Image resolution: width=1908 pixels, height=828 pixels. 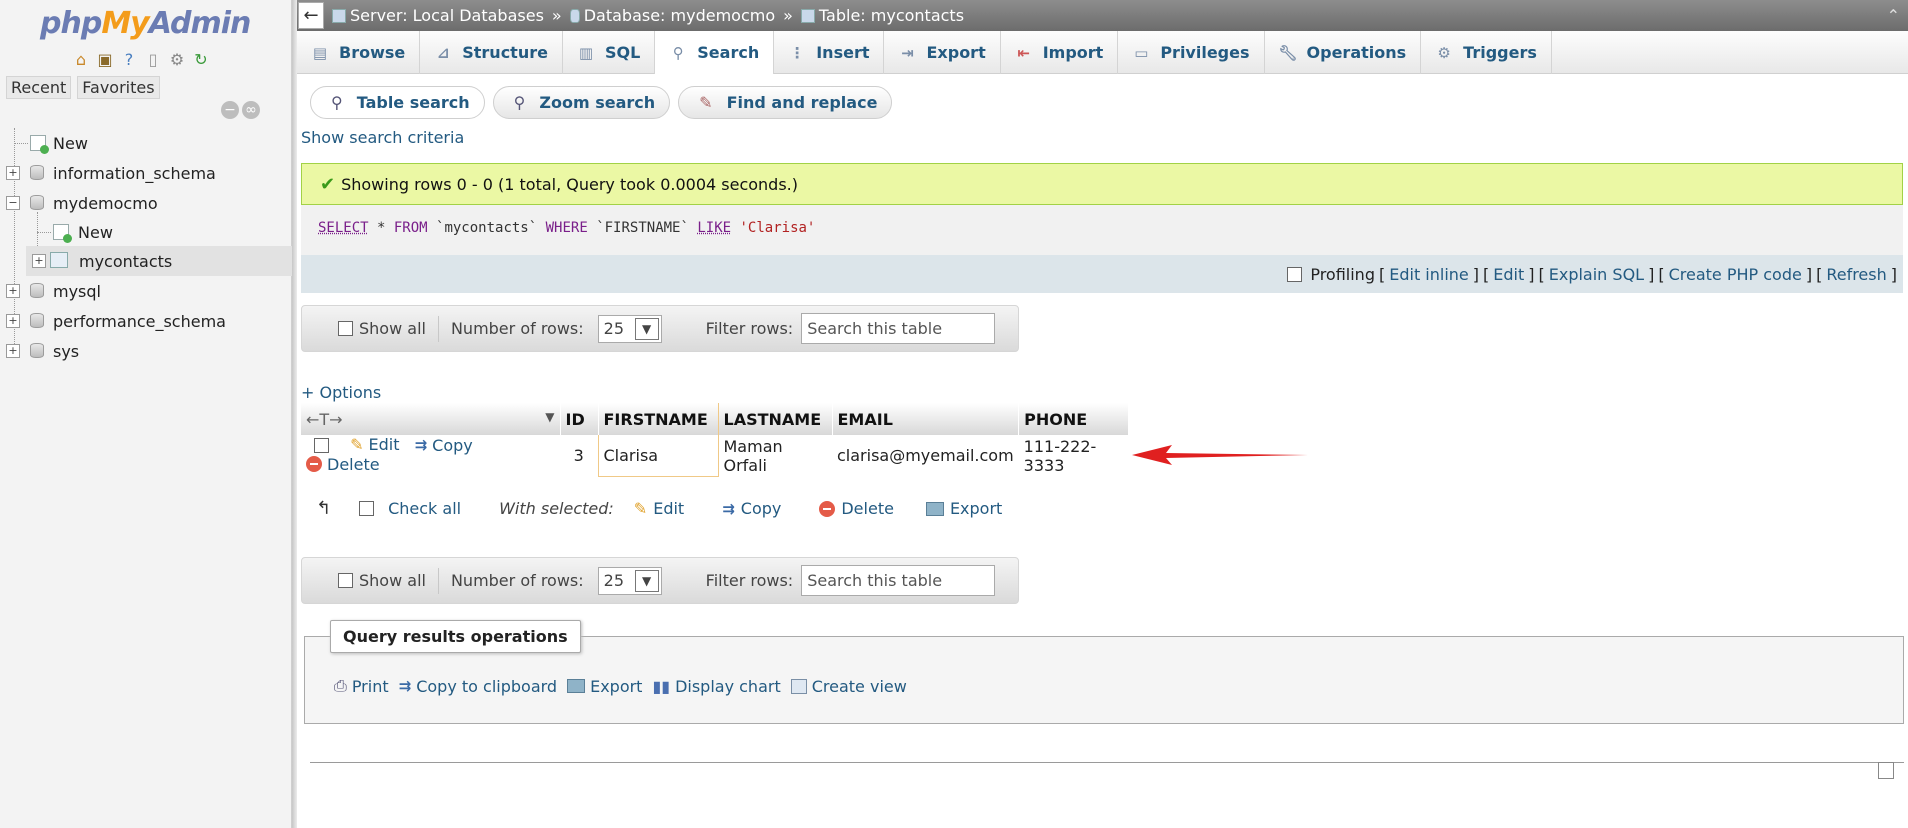 What do you see at coordinates (1893, 15) in the screenshot?
I see `collapse-top-icon: ⌃` at bounding box center [1893, 15].